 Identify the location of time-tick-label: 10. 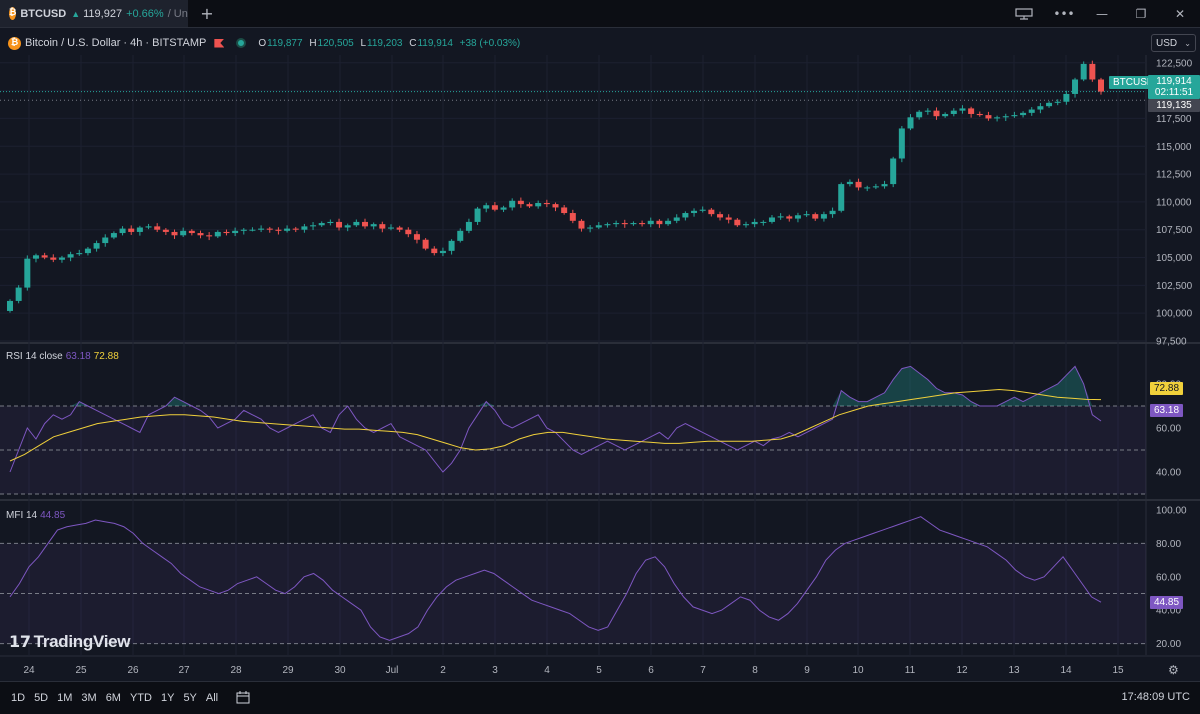
(858, 670).